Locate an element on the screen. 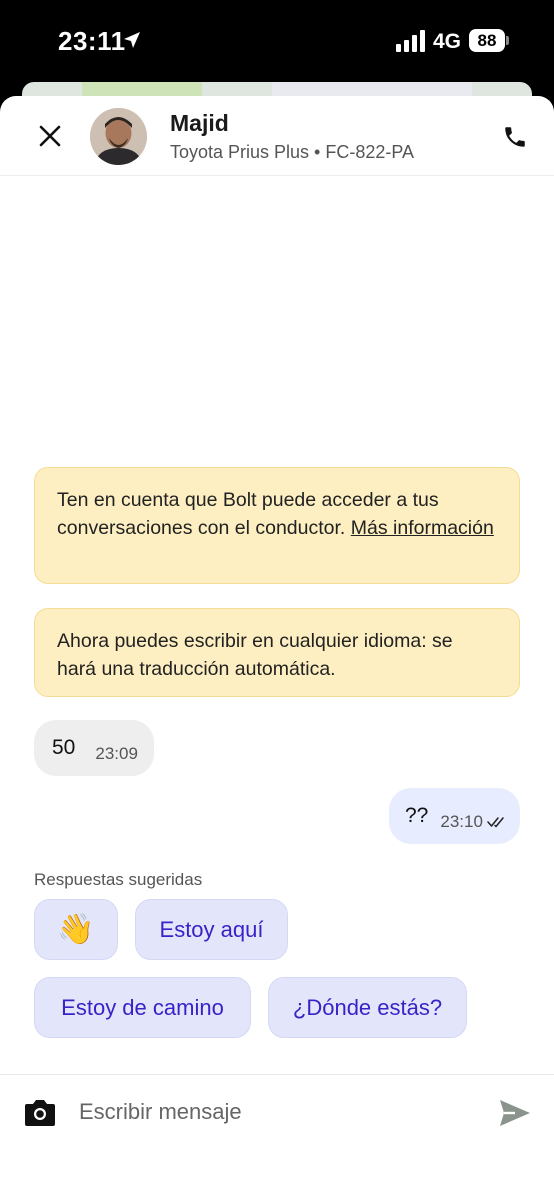  call-button is located at coordinates (515, 137).